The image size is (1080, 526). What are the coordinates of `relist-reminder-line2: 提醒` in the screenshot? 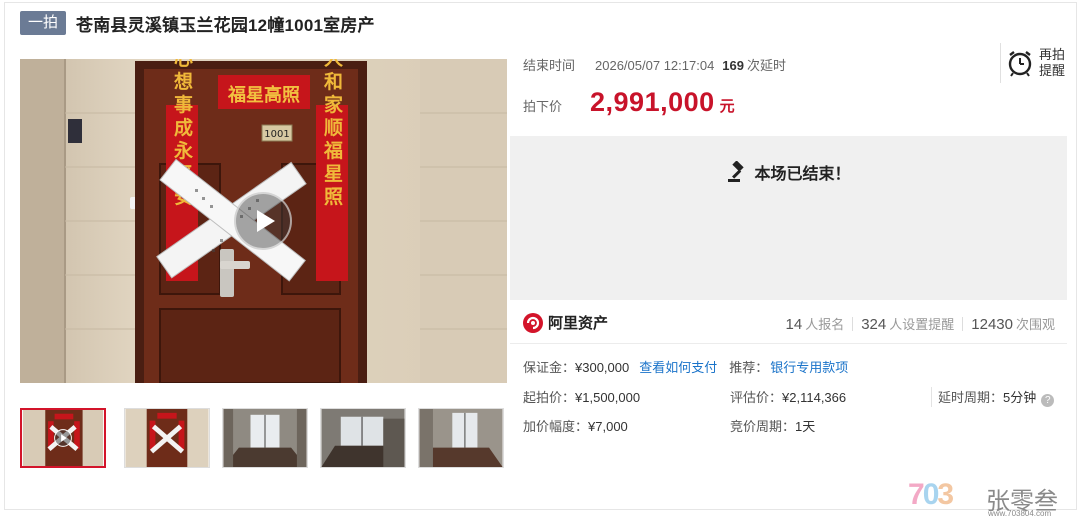 It's located at (1052, 70).